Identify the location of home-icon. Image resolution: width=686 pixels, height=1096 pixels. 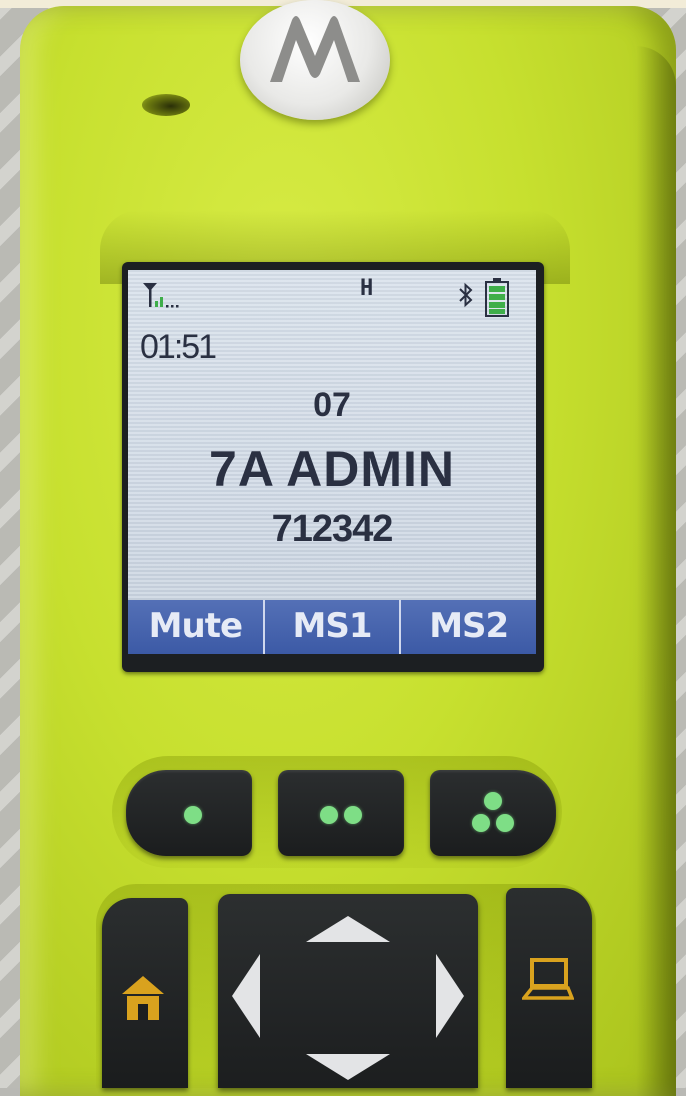
(143, 998).